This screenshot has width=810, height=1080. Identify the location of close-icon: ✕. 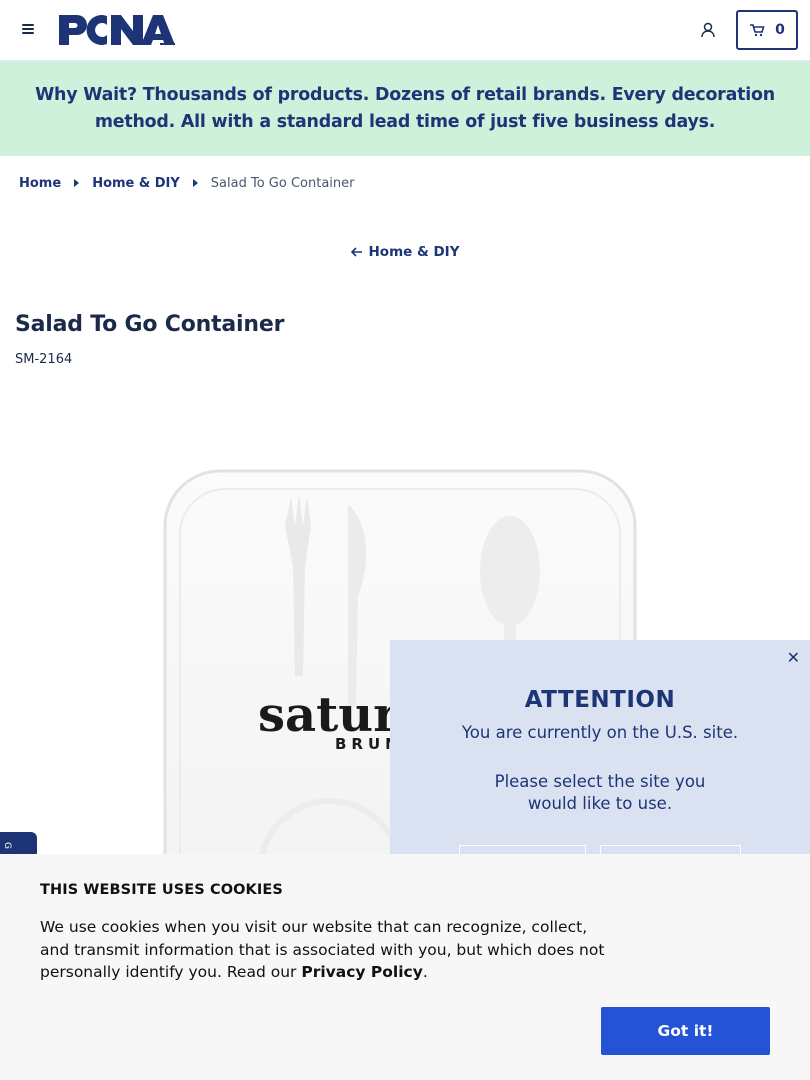
(793, 658).